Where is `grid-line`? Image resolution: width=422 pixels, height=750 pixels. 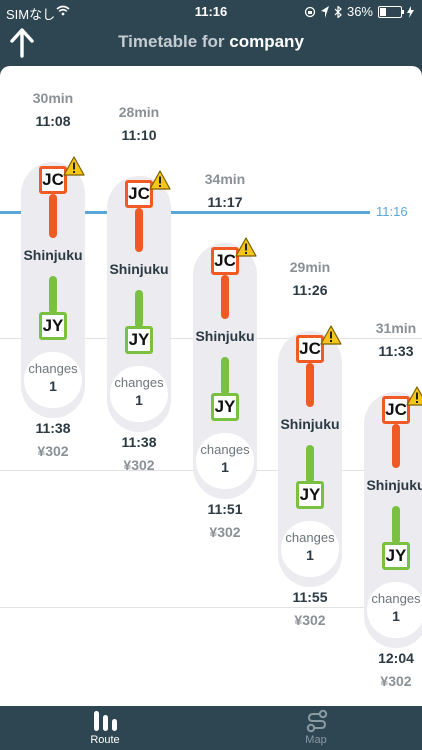
grid-line is located at coordinates (211, 607).